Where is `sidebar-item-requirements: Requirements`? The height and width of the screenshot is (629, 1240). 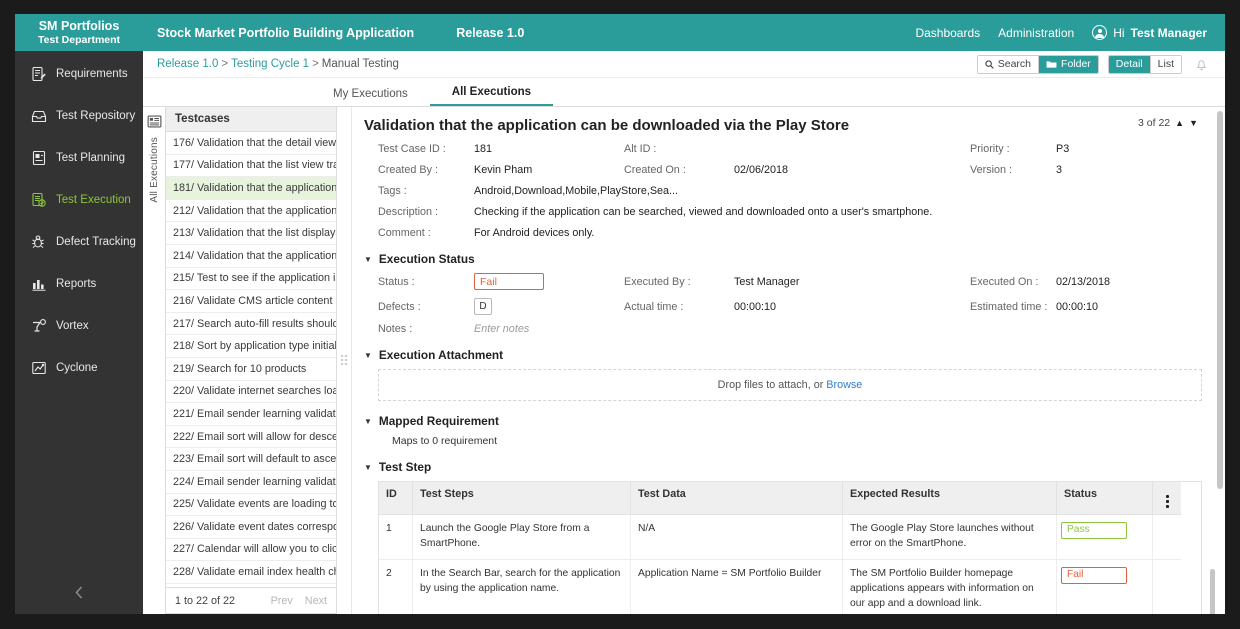 sidebar-item-requirements: Requirements is located at coordinates (79, 74).